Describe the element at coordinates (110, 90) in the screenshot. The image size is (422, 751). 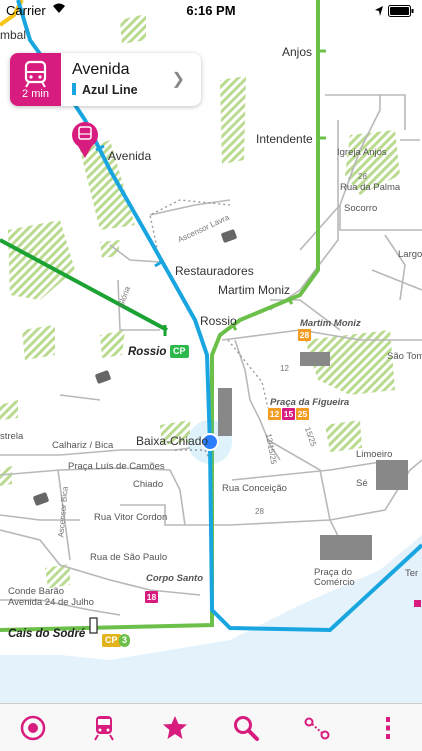
I see `popup-line-name: Azul Line` at that location.